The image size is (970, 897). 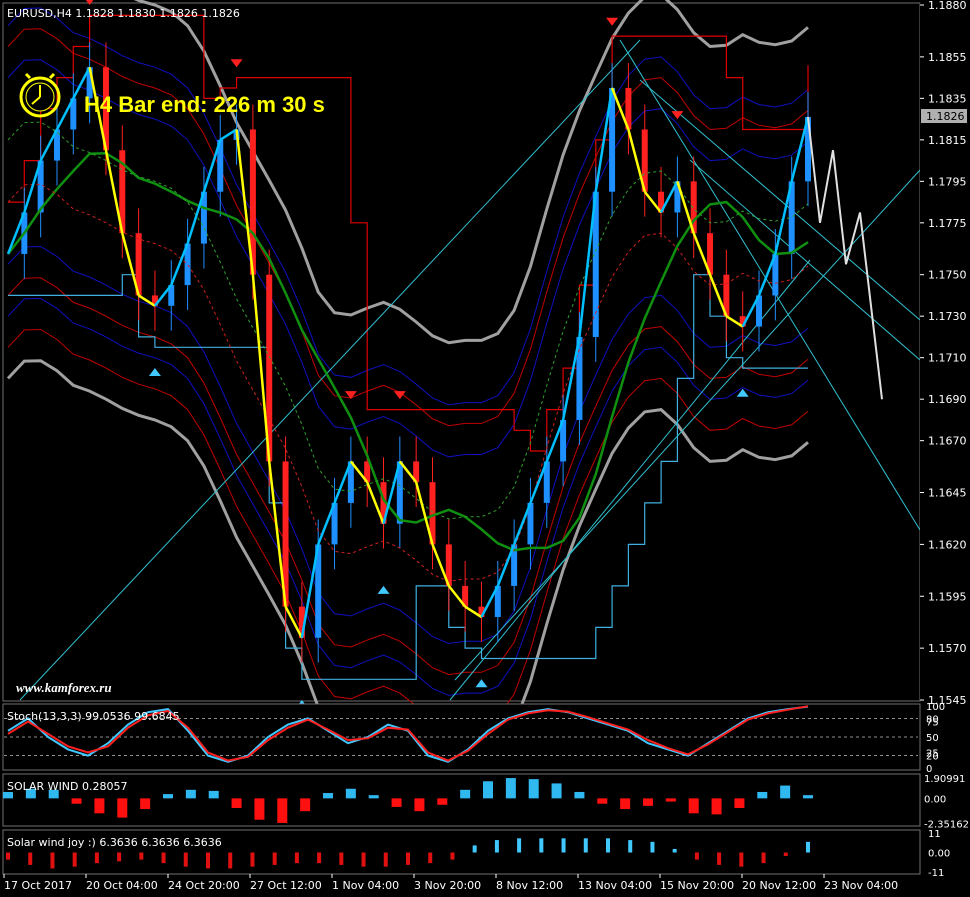 I want to click on solar-wind-joy-tick-label: -11, so click(x=936, y=873).